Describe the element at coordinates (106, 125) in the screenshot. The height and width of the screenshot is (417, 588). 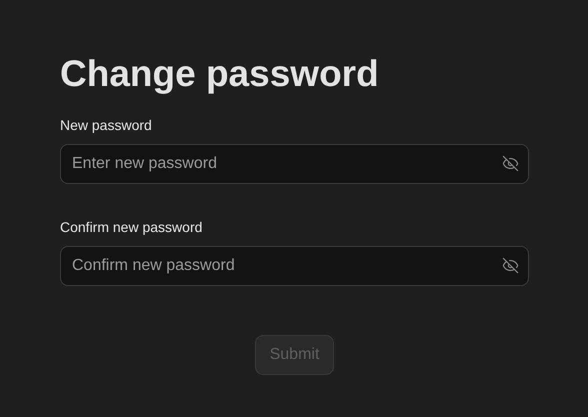
I see `field-label: New password` at that location.